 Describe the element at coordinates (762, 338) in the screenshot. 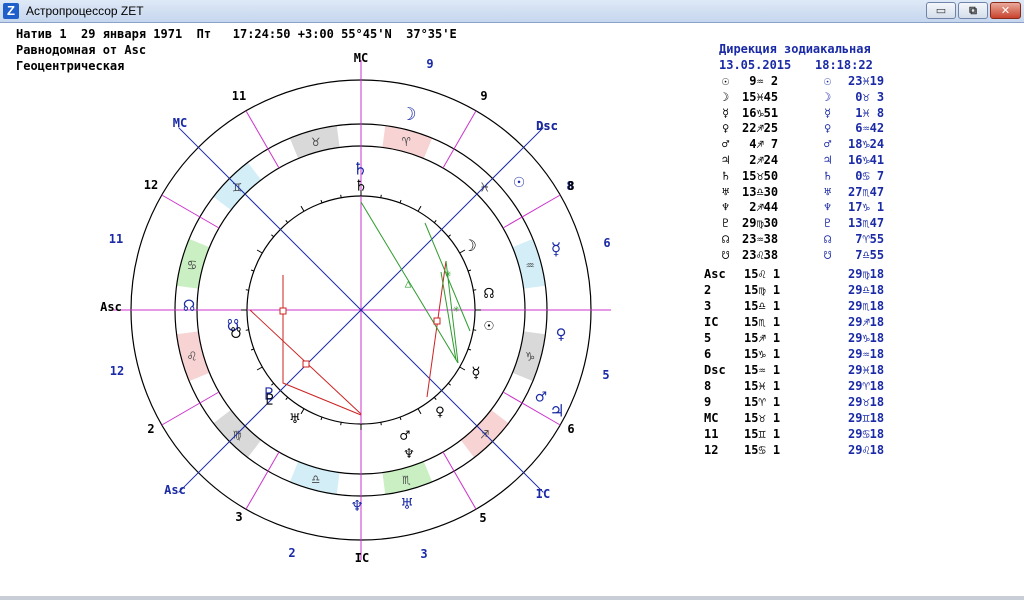

I see `house-natal-position: 15♐ 1` at that location.